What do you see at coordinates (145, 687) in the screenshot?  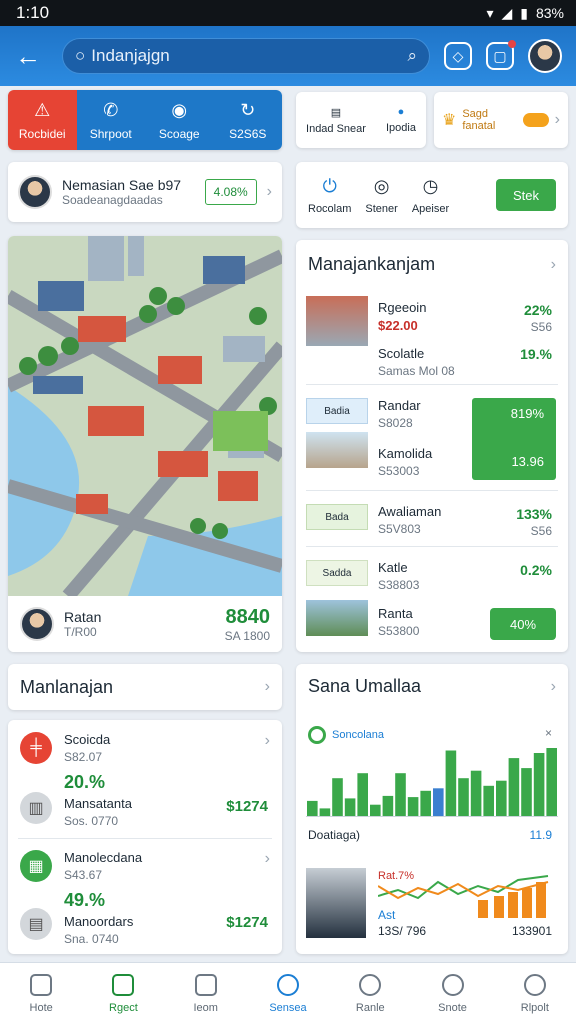 I see `section-header: Manlanajan ›` at bounding box center [145, 687].